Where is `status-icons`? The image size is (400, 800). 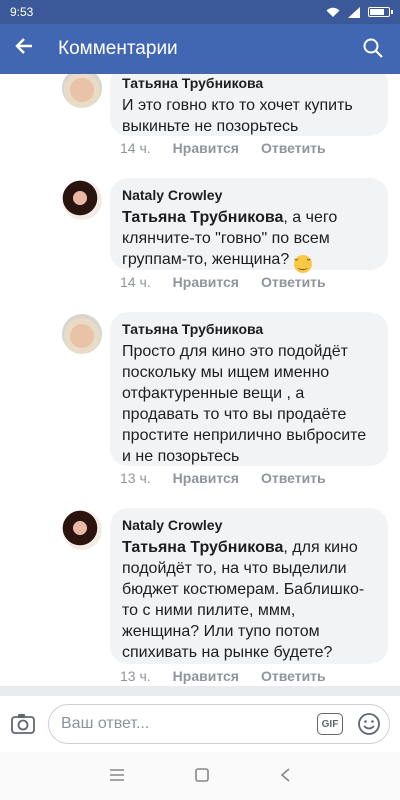 status-icons is located at coordinates (359, 12).